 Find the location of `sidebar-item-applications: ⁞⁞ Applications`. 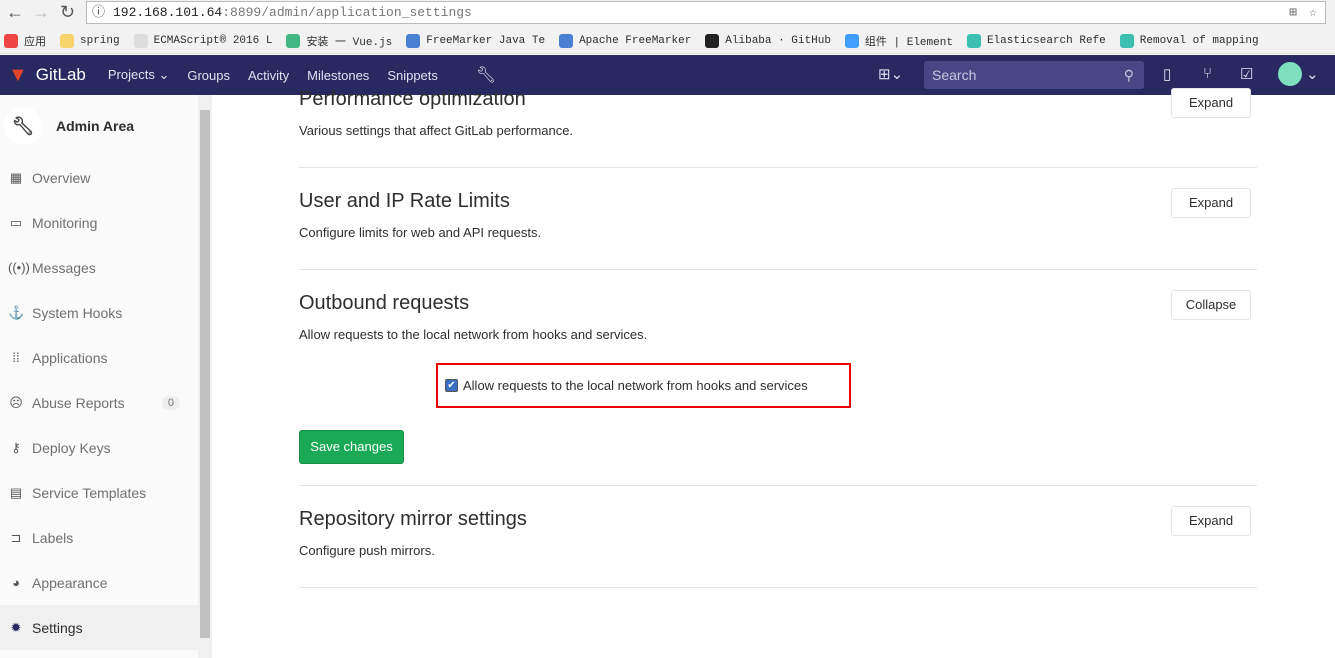

sidebar-item-applications: ⁞⁞ Applications is located at coordinates (99, 357).